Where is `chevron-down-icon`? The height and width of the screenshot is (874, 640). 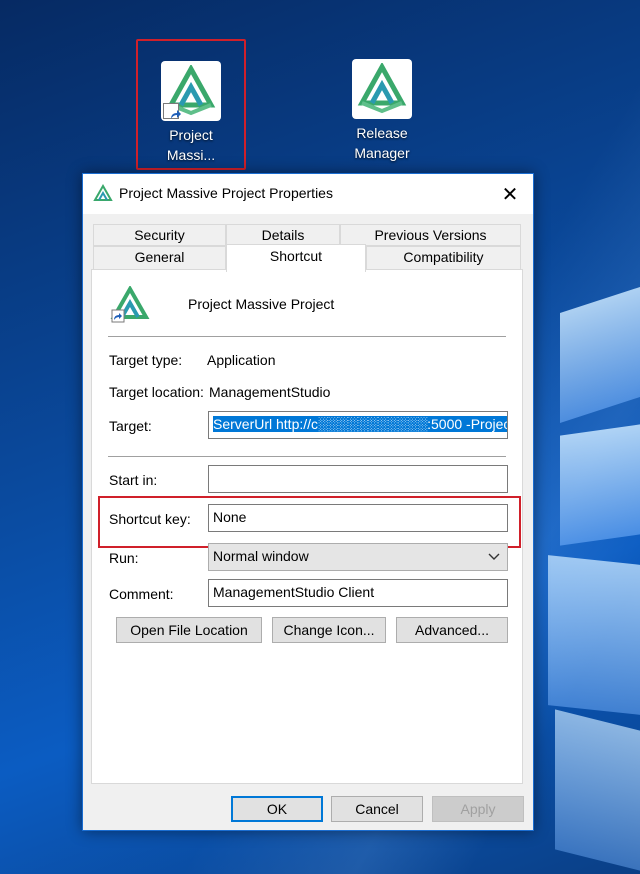 chevron-down-icon is located at coordinates (494, 557).